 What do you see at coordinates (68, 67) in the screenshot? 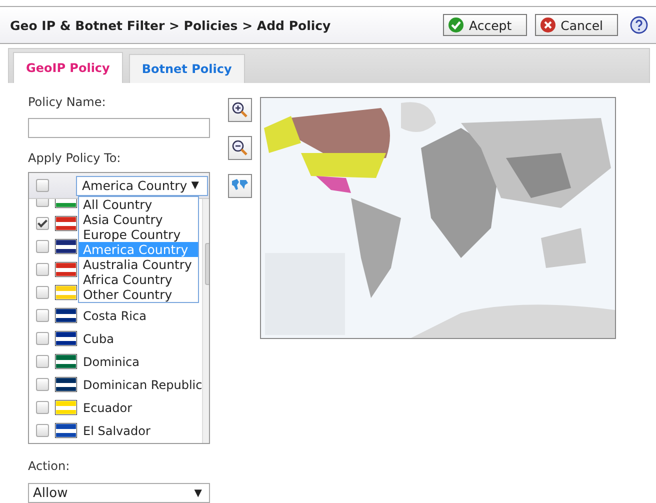
I see `tab: GeoIP Policy` at bounding box center [68, 67].